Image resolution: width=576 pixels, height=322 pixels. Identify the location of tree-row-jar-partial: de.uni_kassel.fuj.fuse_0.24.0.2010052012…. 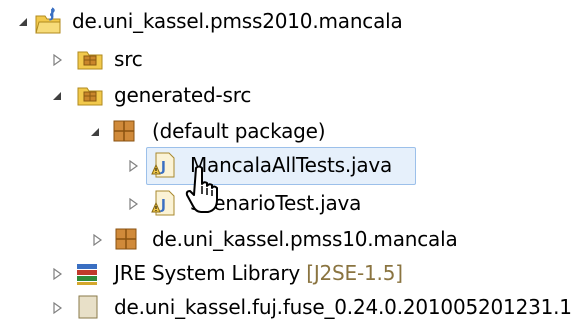
(288, 307).